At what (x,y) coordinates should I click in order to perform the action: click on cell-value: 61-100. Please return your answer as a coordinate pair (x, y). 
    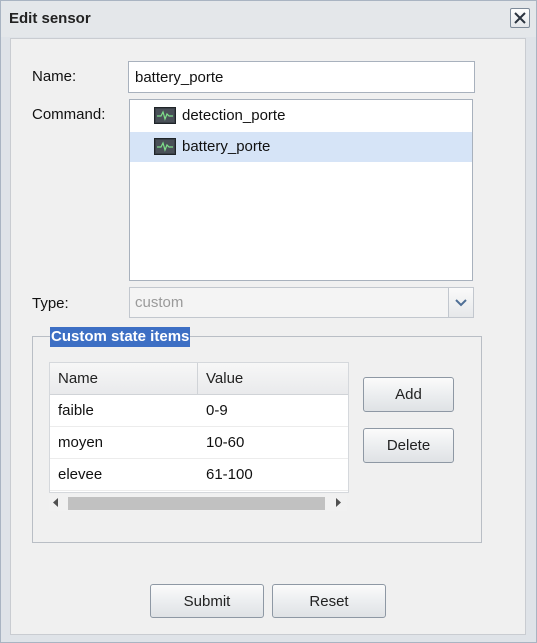
    Looking at the image, I should click on (229, 474).